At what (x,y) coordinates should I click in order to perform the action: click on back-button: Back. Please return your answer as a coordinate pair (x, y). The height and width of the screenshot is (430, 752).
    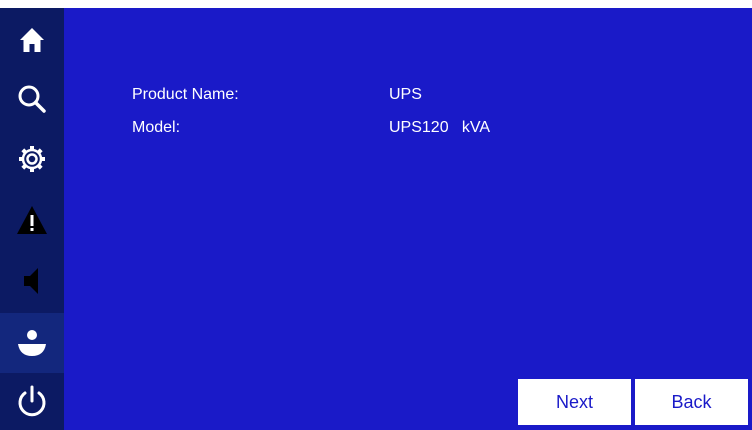
    Looking at the image, I should click on (691, 402).